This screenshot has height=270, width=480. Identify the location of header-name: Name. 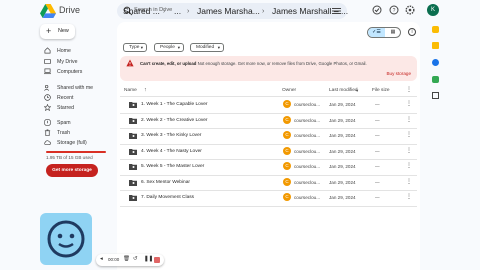
(130, 90).